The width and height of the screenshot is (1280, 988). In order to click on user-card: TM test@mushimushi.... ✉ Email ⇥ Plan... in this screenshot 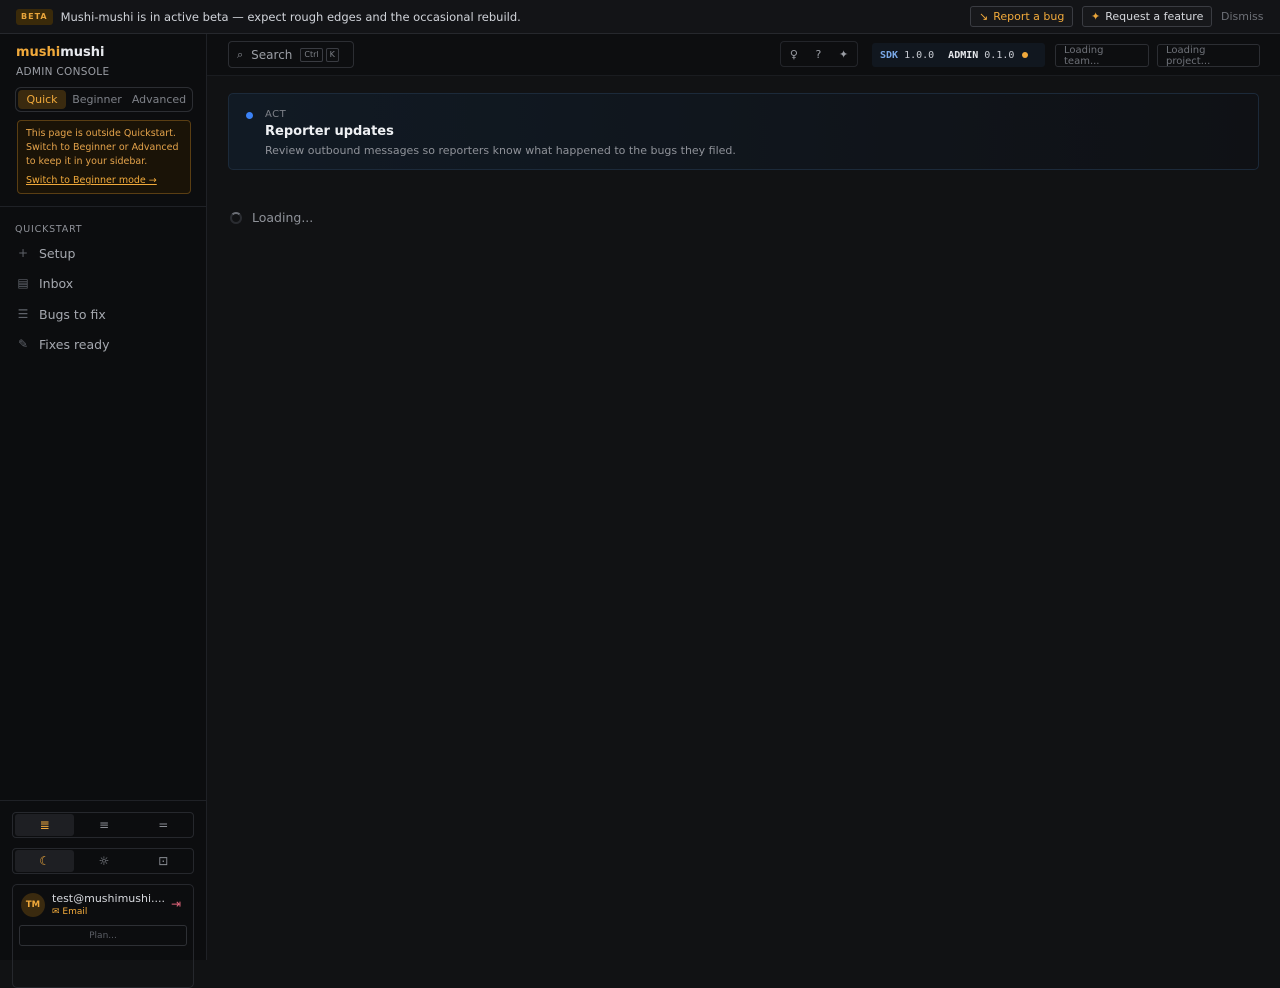, I will do `click(103, 936)`.